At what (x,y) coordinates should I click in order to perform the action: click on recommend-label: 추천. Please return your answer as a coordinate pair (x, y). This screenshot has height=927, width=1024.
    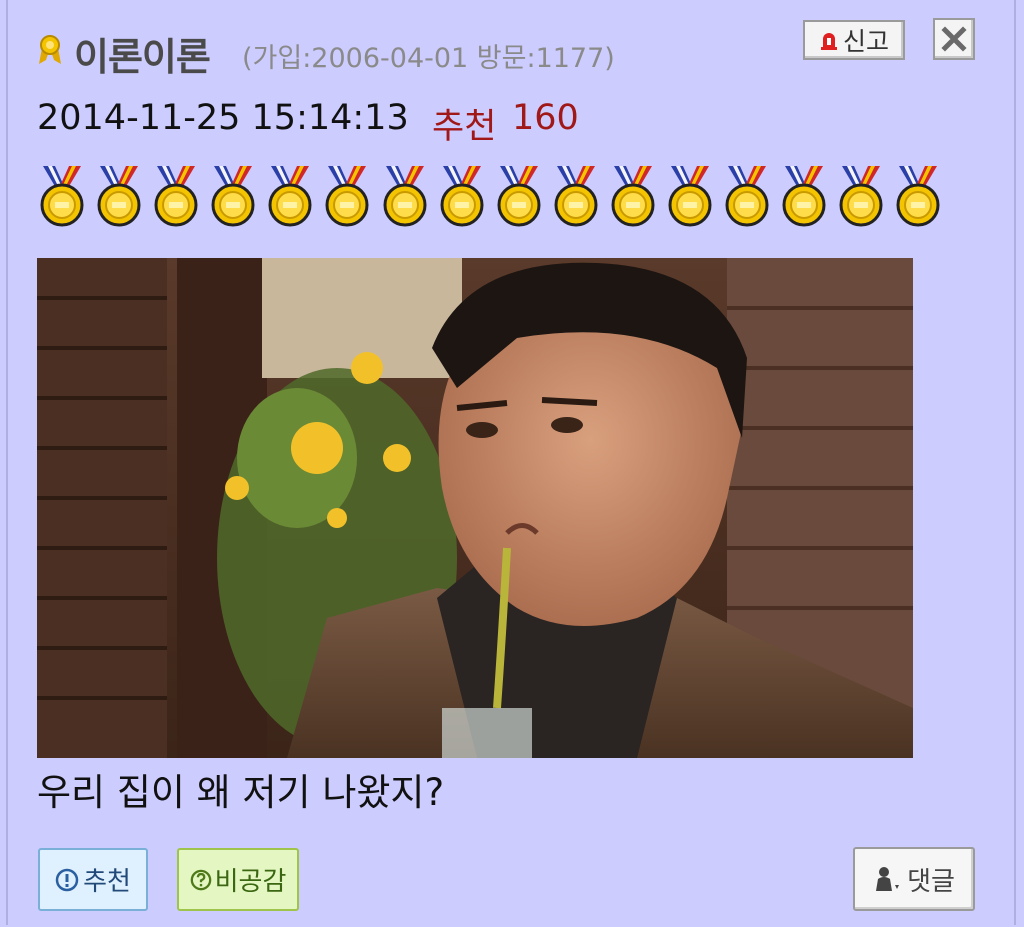
    Looking at the image, I should click on (464, 127).